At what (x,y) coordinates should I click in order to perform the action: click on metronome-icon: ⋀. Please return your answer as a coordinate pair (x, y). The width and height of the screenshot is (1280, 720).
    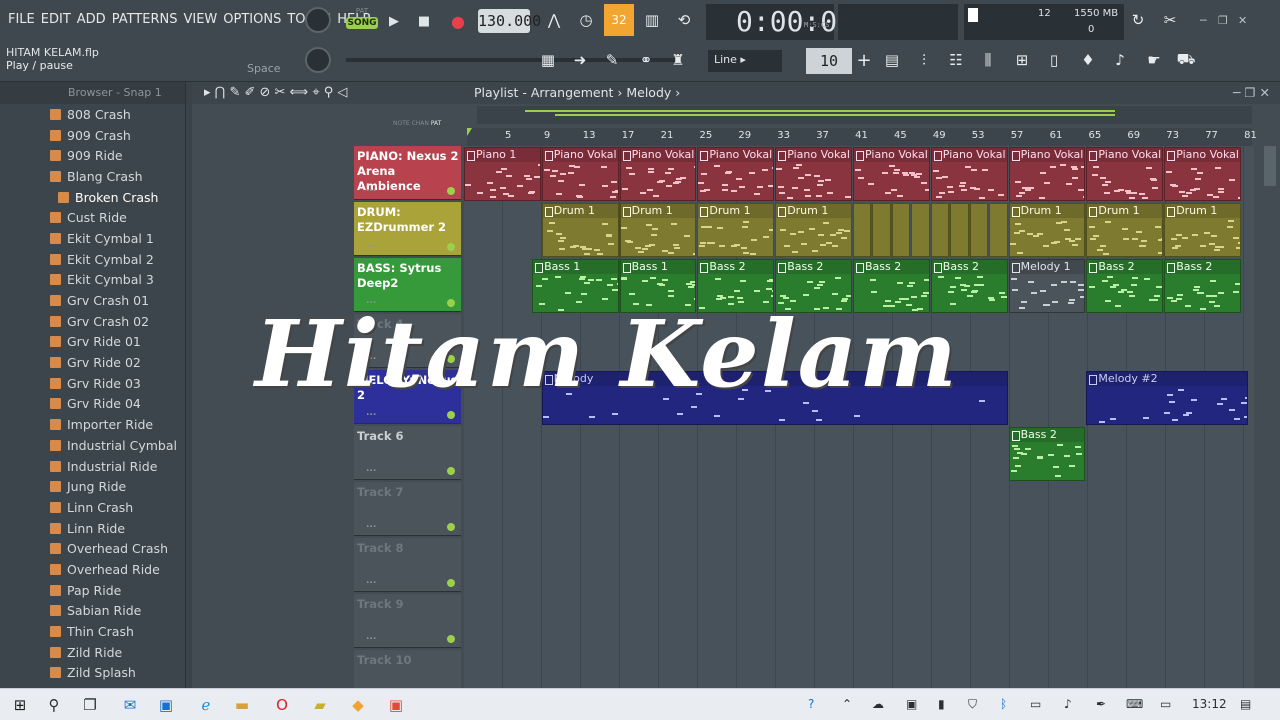
    Looking at the image, I should click on (554, 20).